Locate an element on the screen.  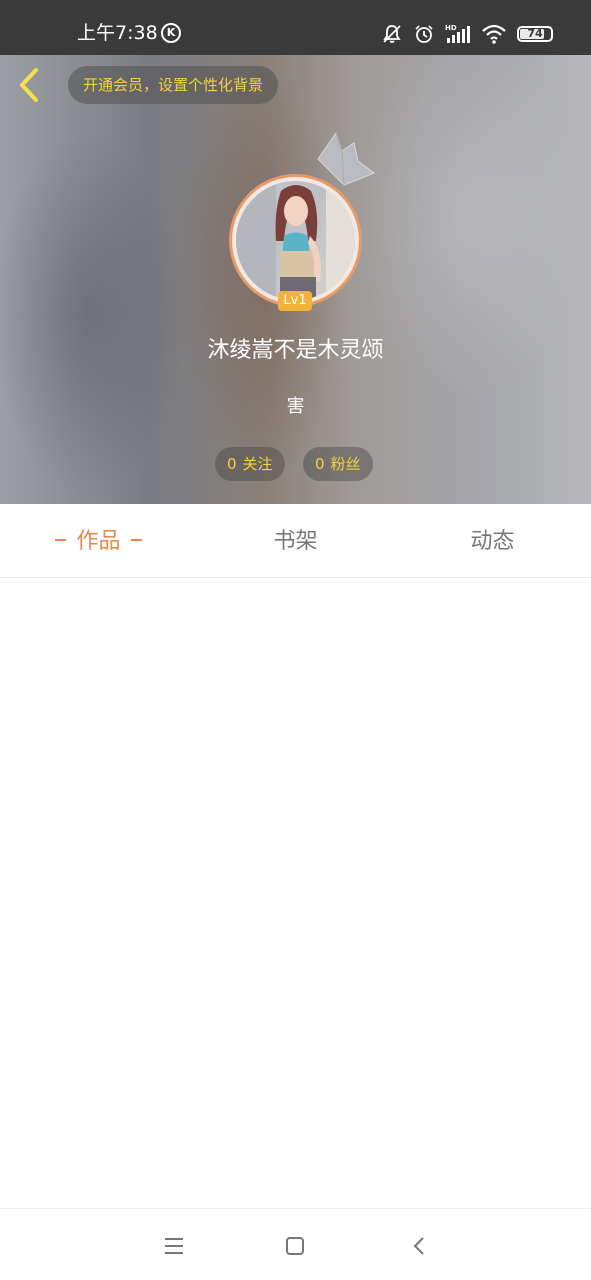
username: 沐绫嵩不是木灵颂 is located at coordinates (295, 350).